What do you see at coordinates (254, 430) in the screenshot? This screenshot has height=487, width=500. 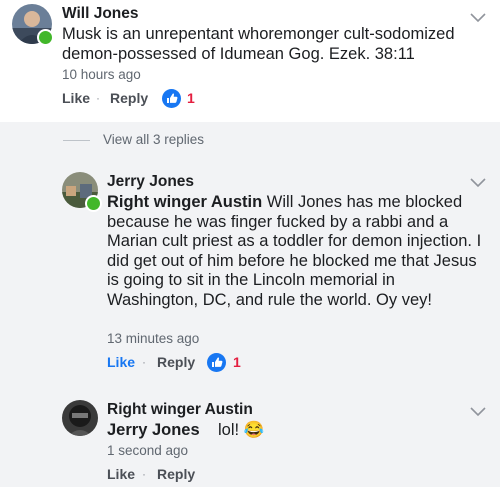 I see `laughing-emoji: 😂` at bounding box center [254, 430].